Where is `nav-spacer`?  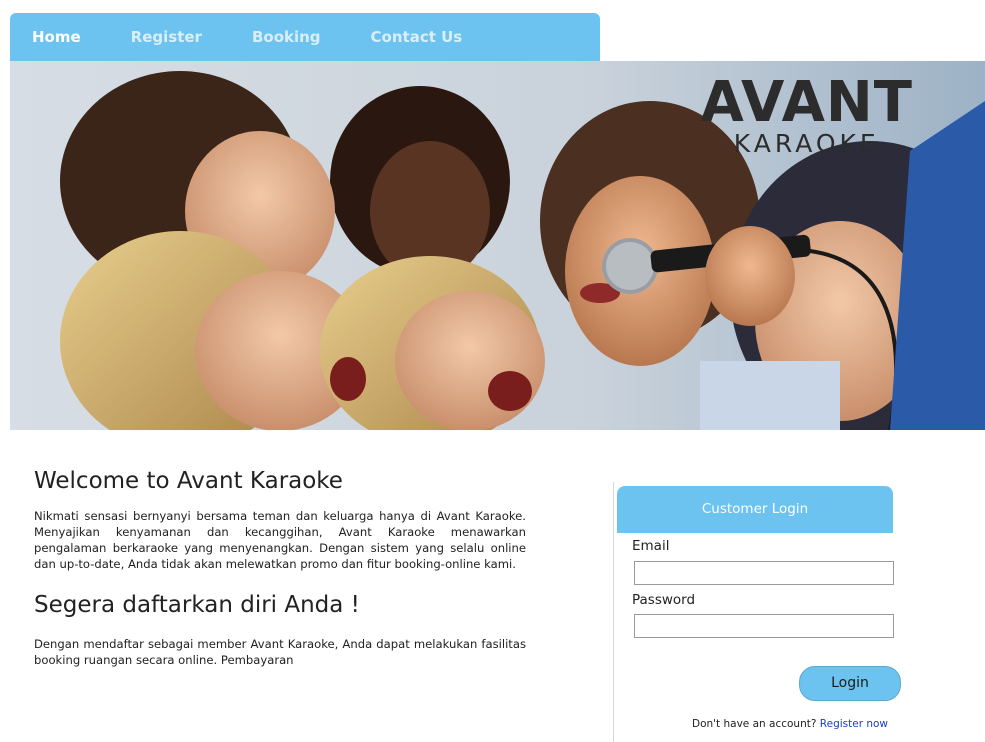 nav-spacer is located at coordinates (792, 37).